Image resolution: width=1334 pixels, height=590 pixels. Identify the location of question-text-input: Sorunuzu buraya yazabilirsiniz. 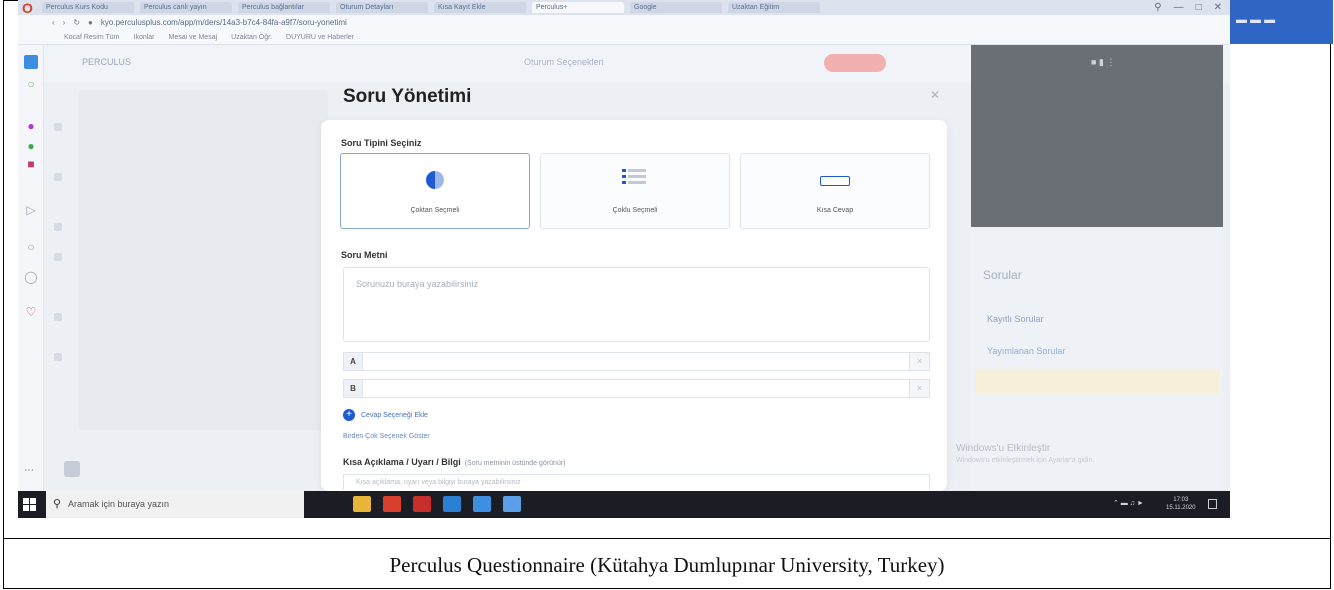
(636, 304).